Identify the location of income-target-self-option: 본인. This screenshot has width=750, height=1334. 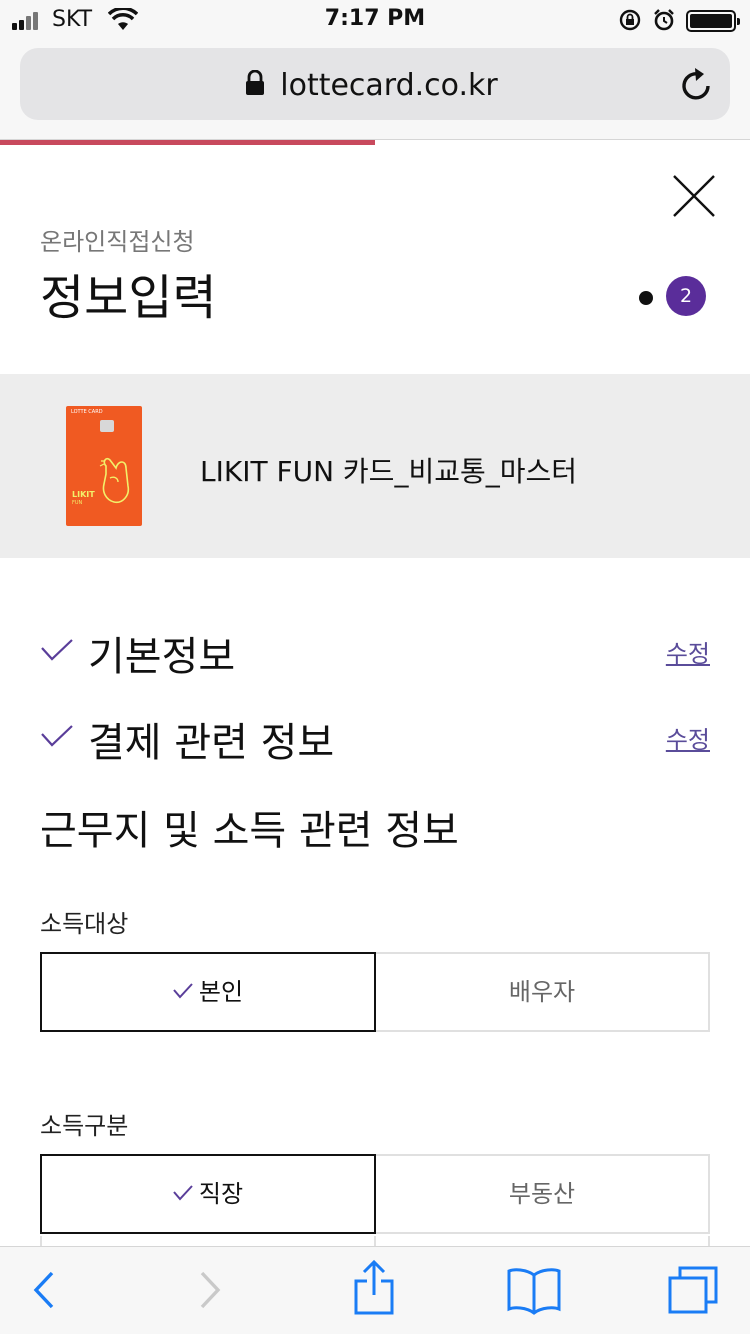
(208, 992).